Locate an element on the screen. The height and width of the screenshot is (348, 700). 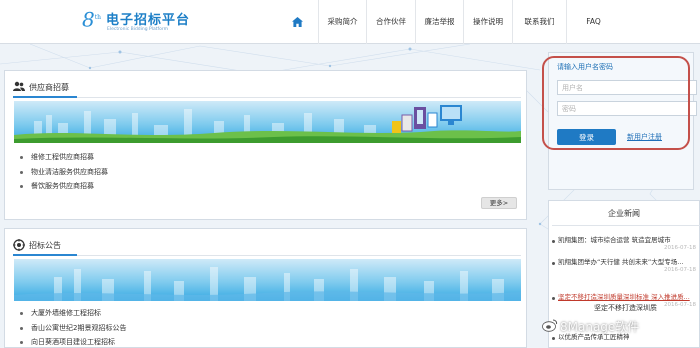
nav-item-contact: 联系我们 is located at coordinates (539, 22).